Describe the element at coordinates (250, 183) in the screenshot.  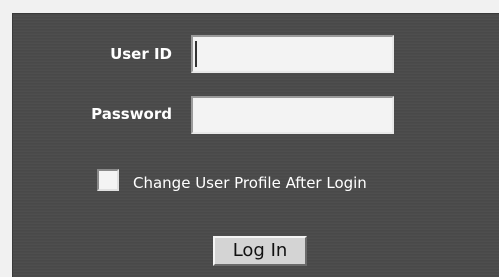
I see `change-profile-label: Change User Profile After Login` at that location.